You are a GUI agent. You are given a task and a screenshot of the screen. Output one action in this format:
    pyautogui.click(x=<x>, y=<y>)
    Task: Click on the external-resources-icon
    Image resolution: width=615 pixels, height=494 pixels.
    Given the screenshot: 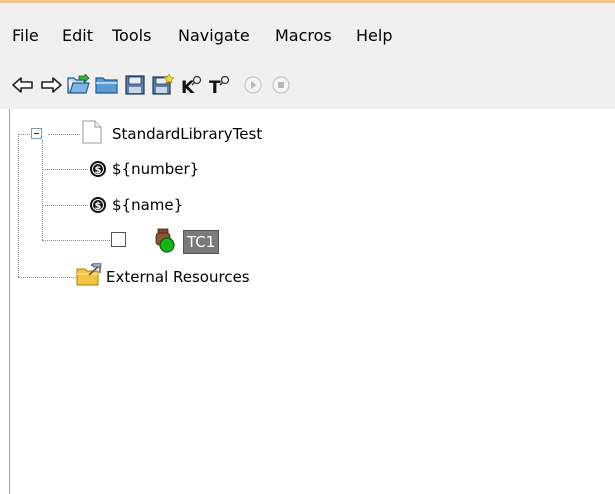 What is the action you would take?
    pyautogui.click(x=89, y=276)
    